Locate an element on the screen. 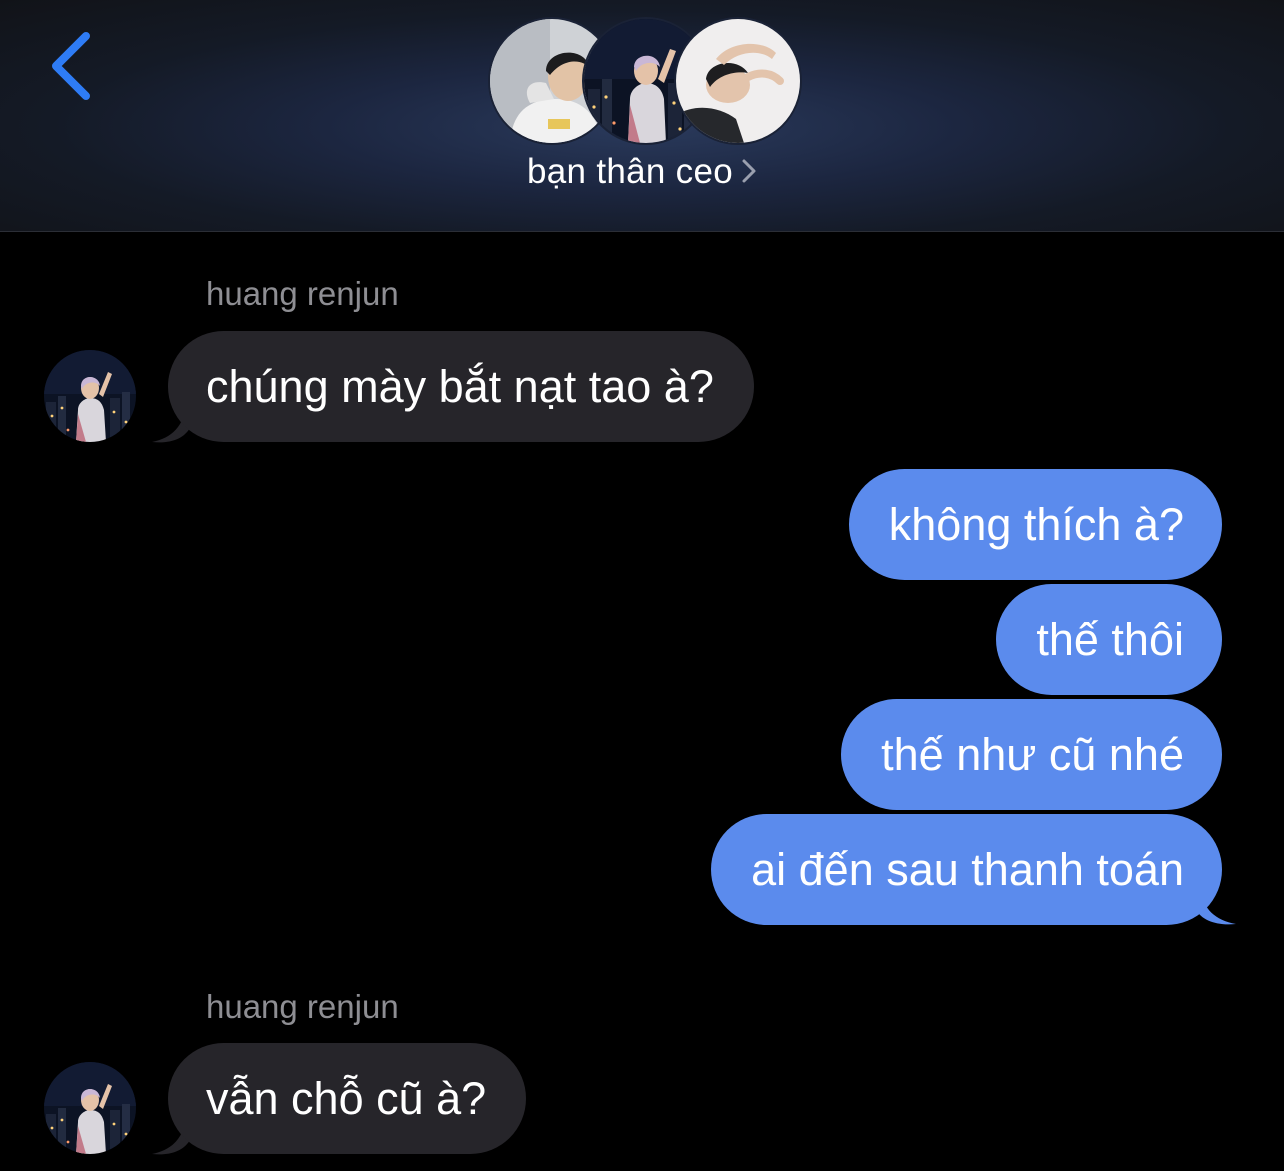  back-button is located at coordinates (75, 68).